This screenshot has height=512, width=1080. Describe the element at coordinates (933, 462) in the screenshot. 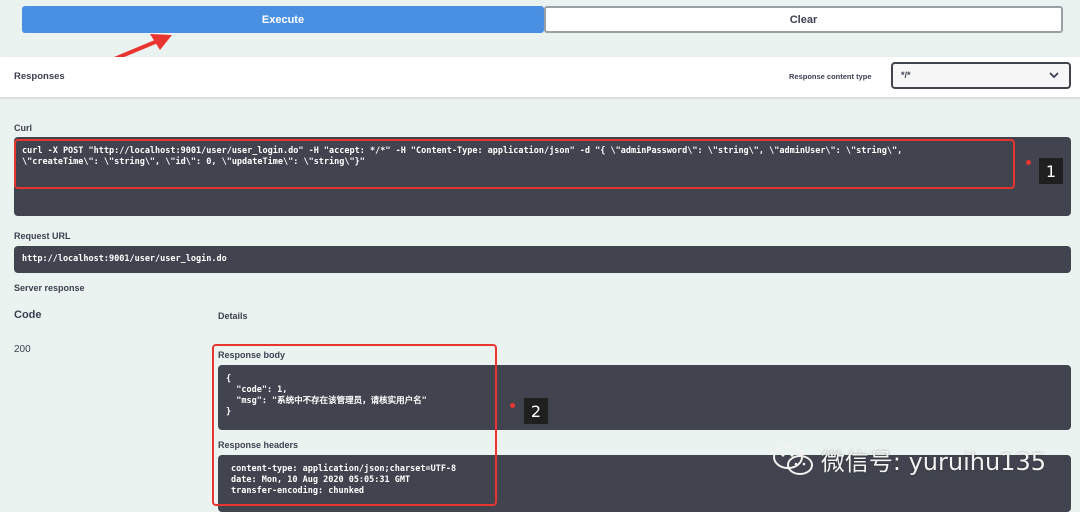

I see `watermark-text: 微信号: yuruihu135` at that location.